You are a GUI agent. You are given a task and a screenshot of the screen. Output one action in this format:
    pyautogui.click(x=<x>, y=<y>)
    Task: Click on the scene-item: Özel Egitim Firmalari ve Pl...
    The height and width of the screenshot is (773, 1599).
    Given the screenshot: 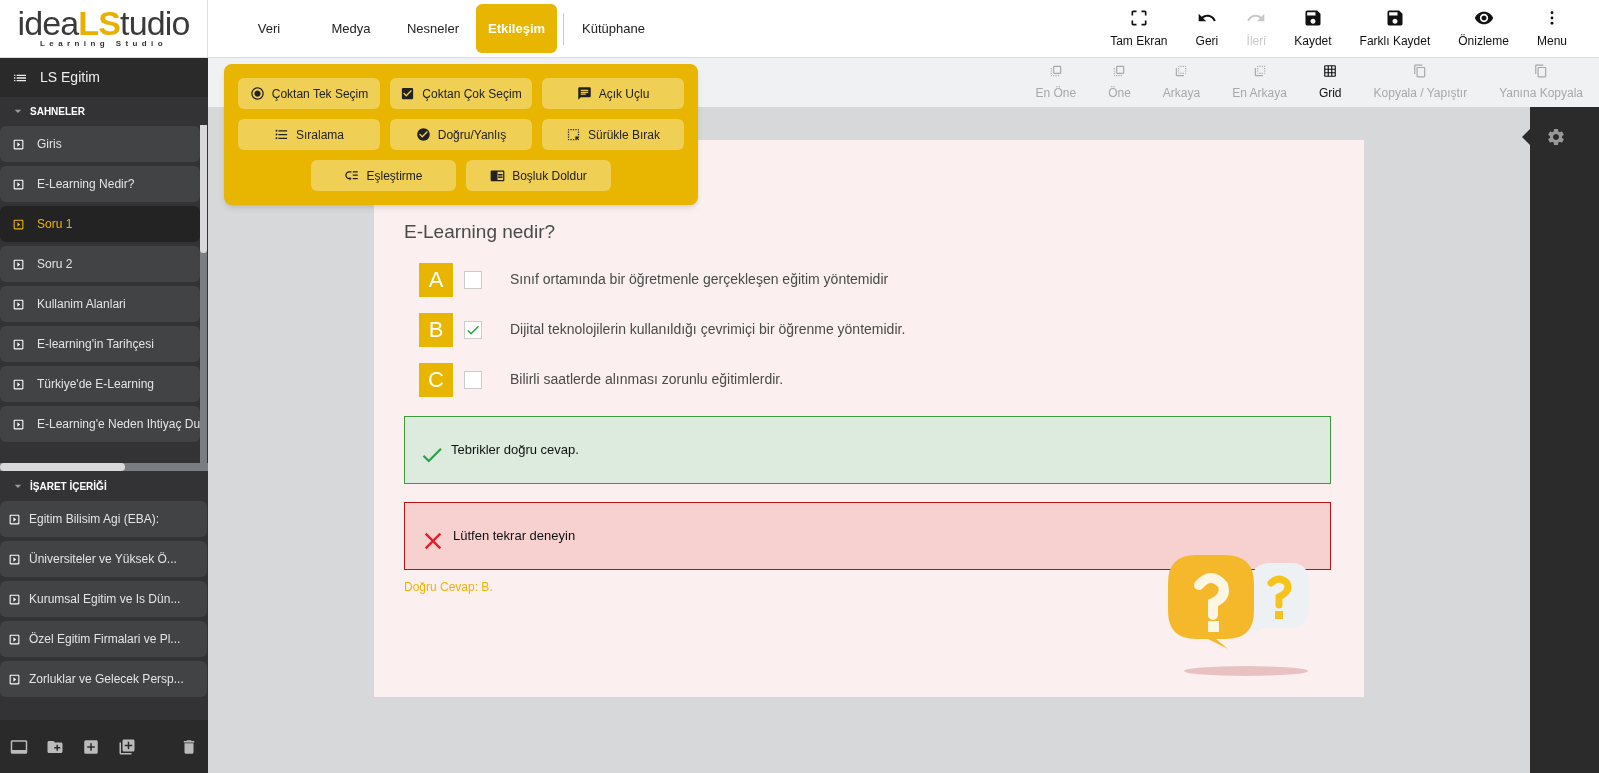 What is the action you would take?
    pyautogui.click(x=103, y=639)
    